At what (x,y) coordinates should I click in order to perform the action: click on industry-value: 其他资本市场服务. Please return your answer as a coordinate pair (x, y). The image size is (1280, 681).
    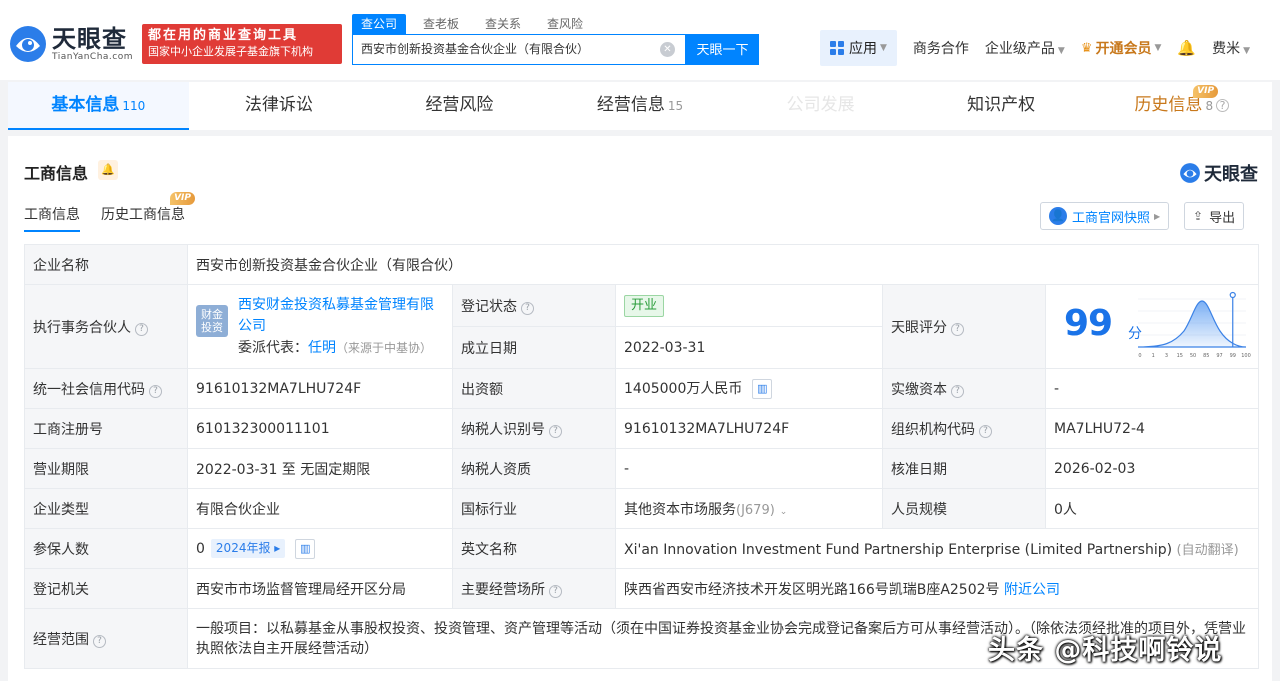
    Looking at the image, I should click on (680, 509).